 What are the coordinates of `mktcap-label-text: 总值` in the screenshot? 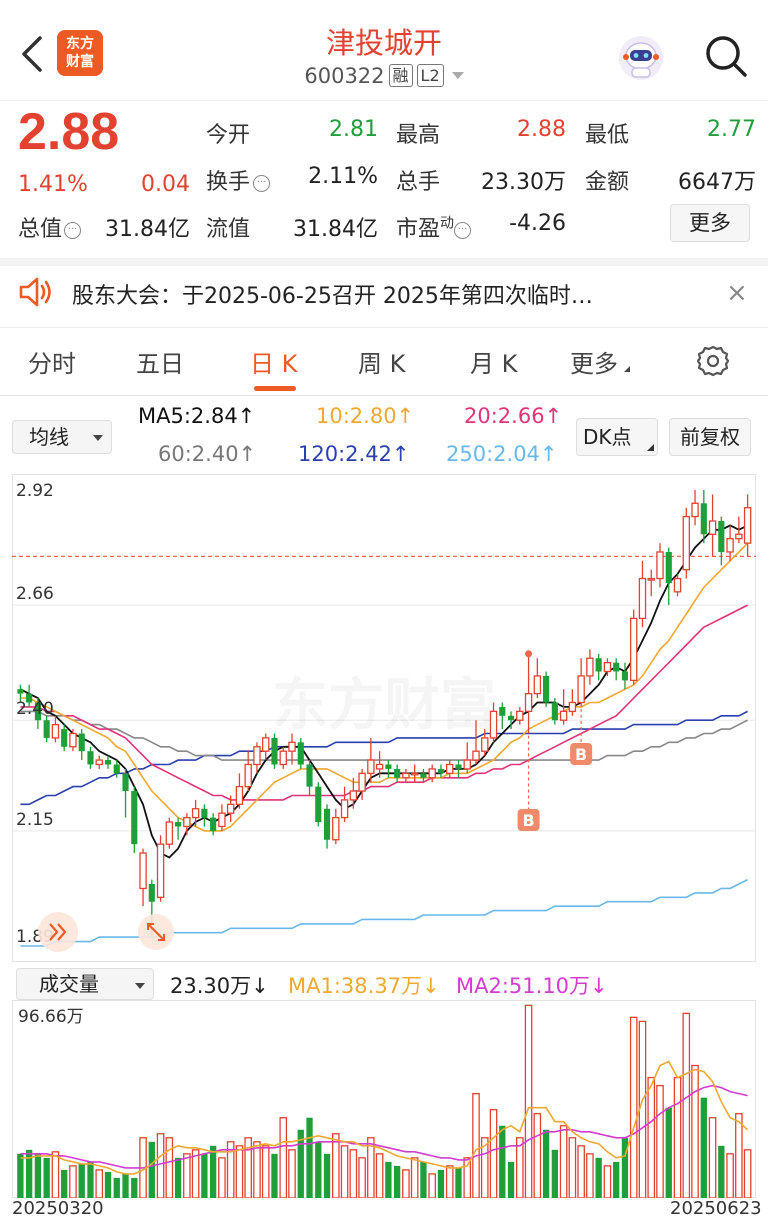 It's located at (40, 229).